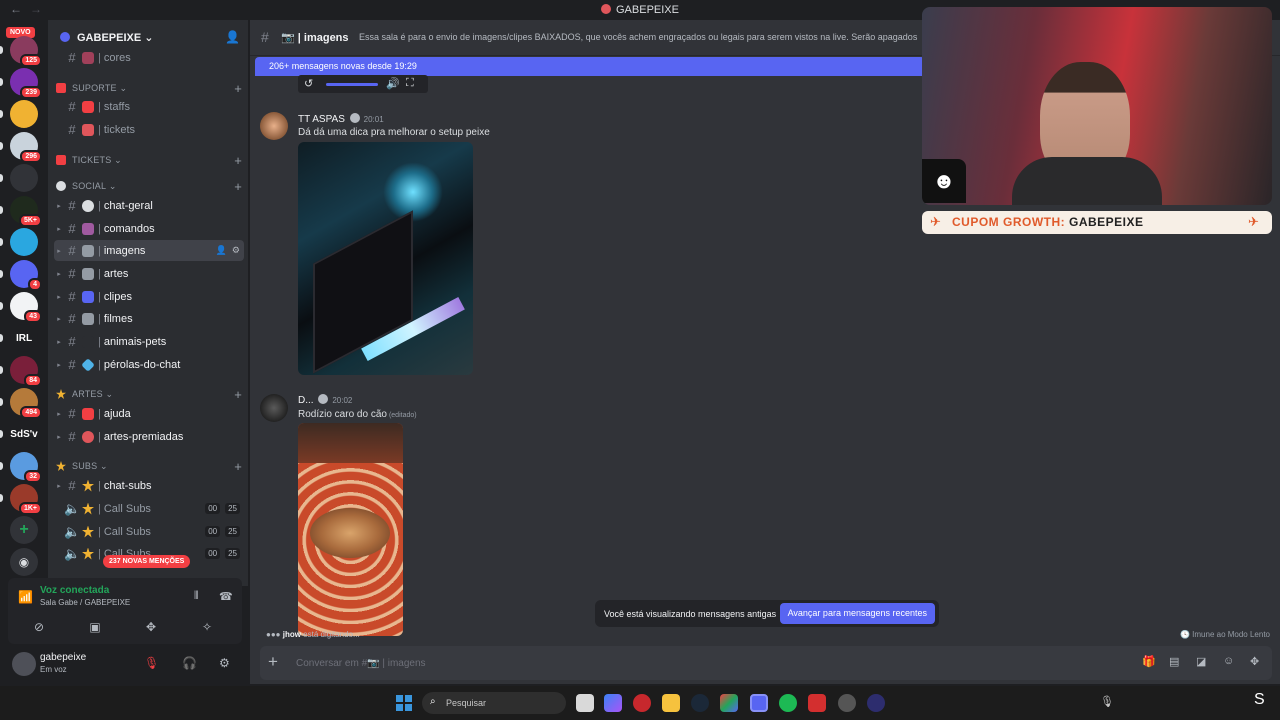 The image size is (1280, 720). What do you see at coordinates (147, 561) in the screenshot?
I see `new-mentions-pill: 237 NOVAS MENÇÕES` at bounding box center [147, 561].